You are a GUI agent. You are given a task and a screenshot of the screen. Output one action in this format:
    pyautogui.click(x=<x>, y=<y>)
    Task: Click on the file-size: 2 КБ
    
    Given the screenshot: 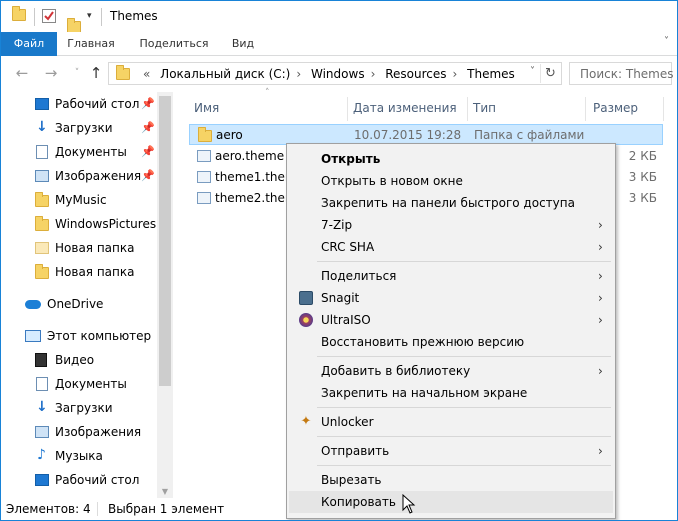 What is the action you would take?
    pyautogui.click(x=642, y=156)
    